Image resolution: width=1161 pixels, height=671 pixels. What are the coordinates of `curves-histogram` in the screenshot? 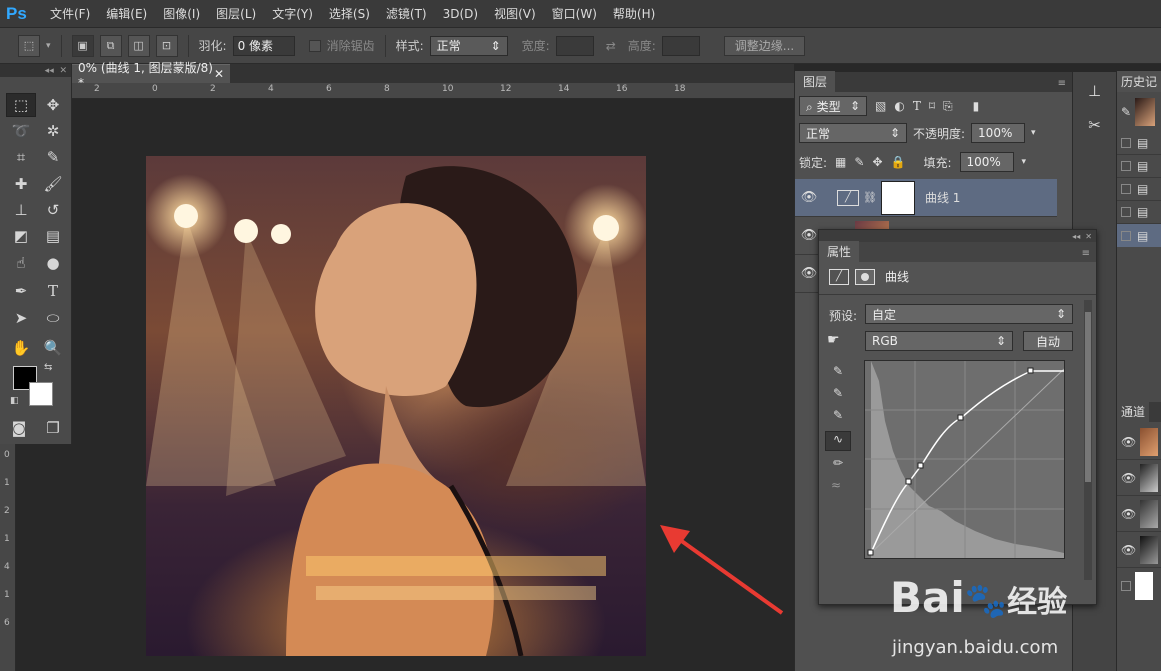 It's located at (965, 459).